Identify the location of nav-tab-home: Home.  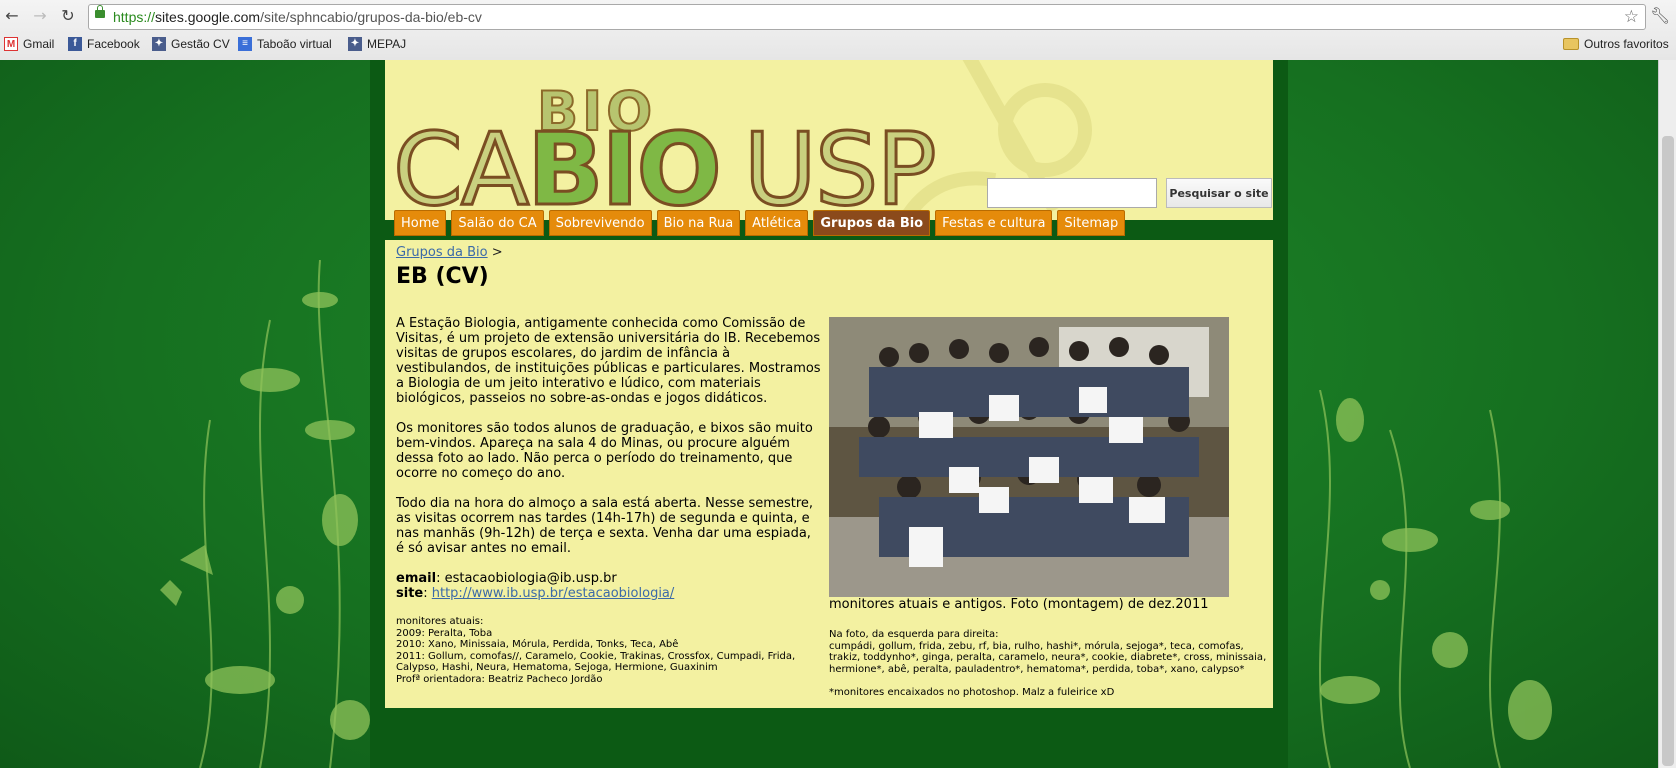
(420, 223).